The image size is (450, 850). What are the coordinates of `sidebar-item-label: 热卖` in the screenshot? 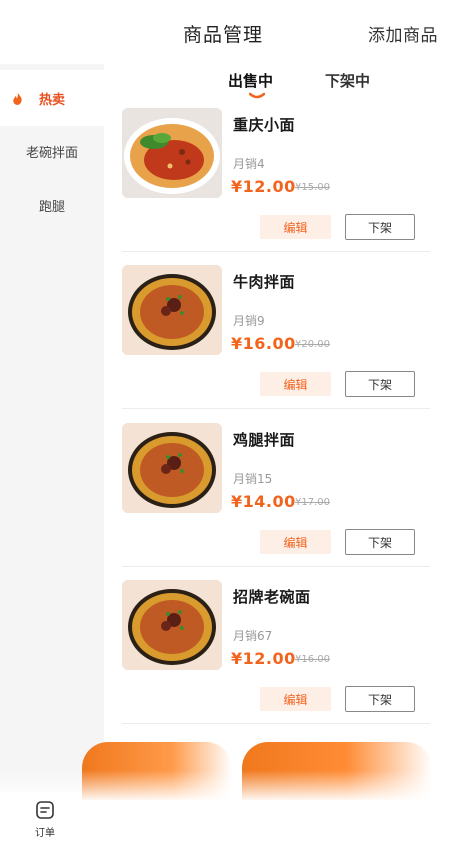 It's located at (51, 100).